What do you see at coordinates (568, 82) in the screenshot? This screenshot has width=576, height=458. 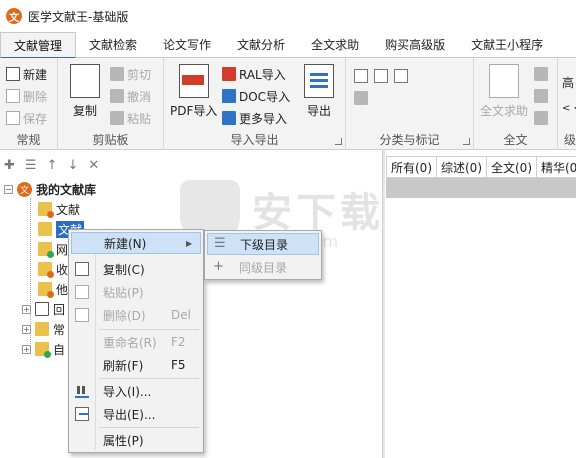 I see `high-level-label: 高` at bounding box center [568, 82].